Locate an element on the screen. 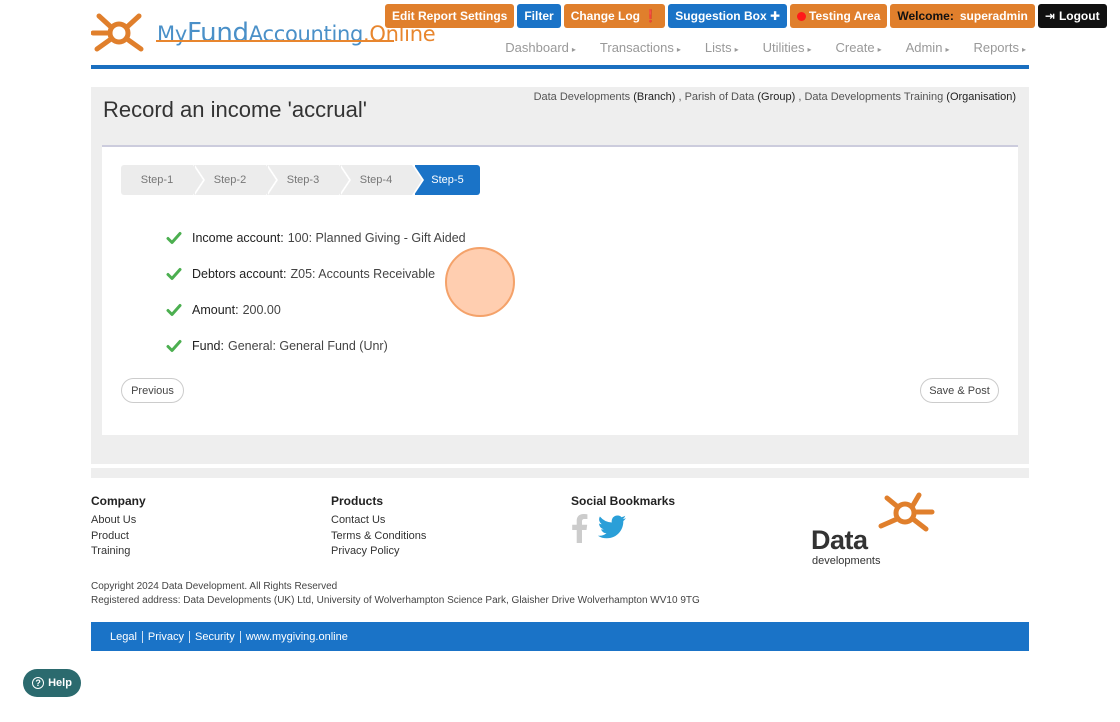 This screenshot has height=722, width=1120. filter-button: Filter is located at coordinates (539, 16).